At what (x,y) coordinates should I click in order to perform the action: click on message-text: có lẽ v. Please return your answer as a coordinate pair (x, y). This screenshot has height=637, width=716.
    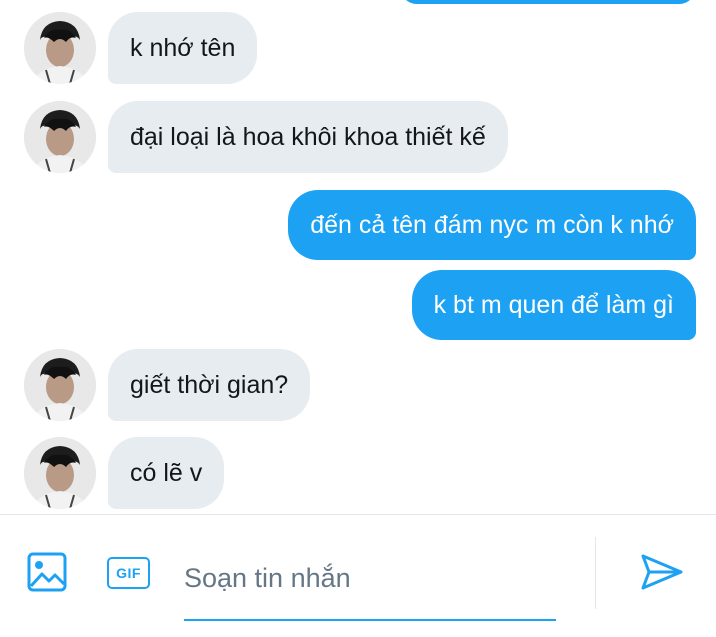
    Looking at the image, I should click on (166, 473).